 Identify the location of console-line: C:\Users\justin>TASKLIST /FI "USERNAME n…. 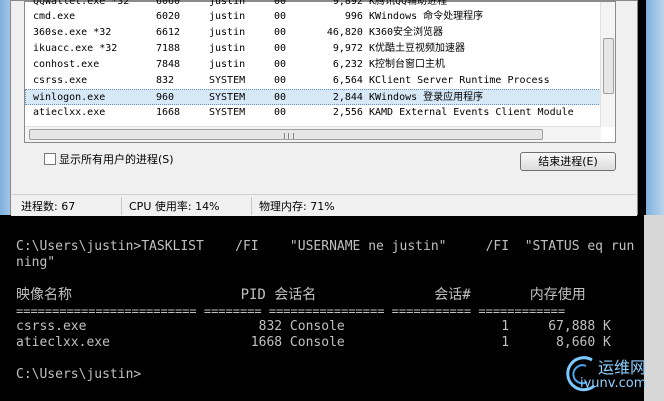
(325, 246).